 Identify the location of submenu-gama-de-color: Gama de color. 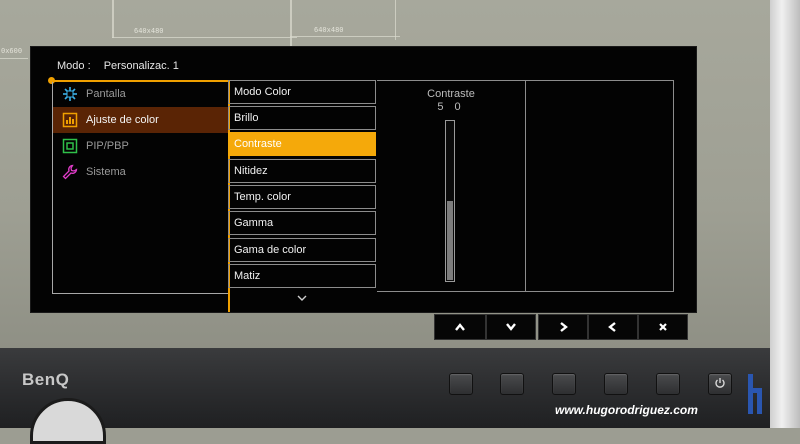
(302, 250).